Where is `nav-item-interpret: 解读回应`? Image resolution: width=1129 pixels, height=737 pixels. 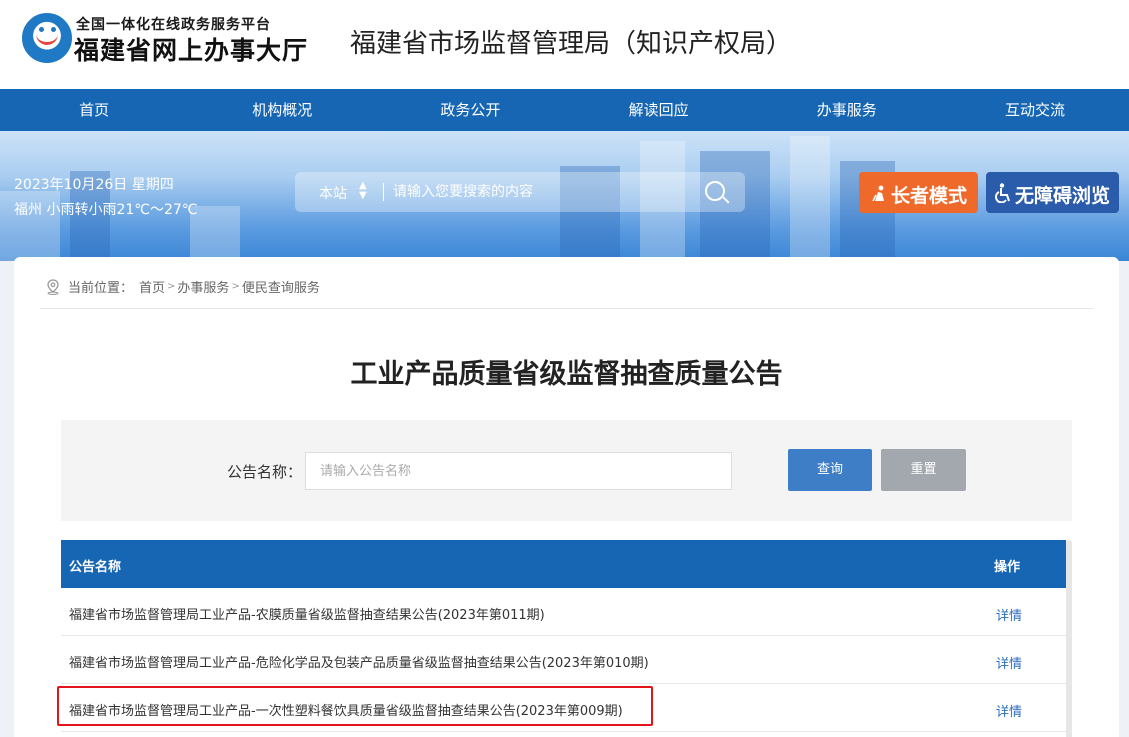
nav-item-interpret: 解读回应 is located at coordinates (659, 110).